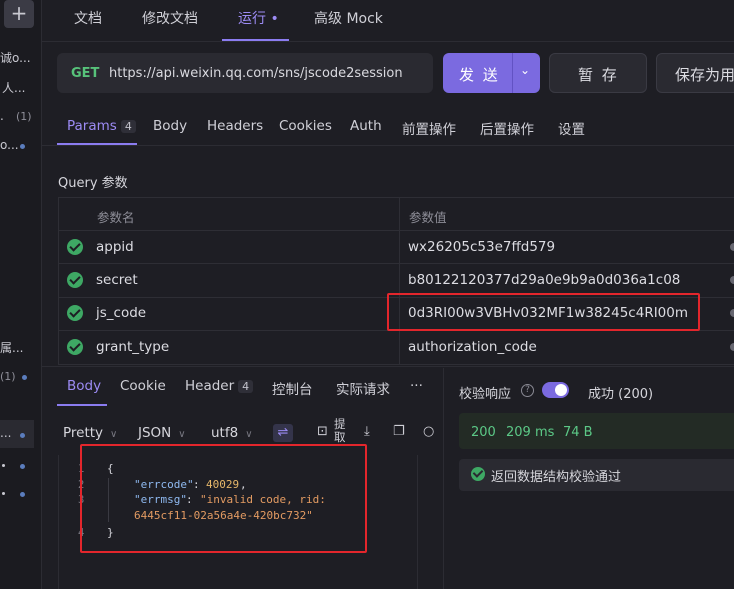  I want to click on copy-icon: ❐, so click(399, 431).